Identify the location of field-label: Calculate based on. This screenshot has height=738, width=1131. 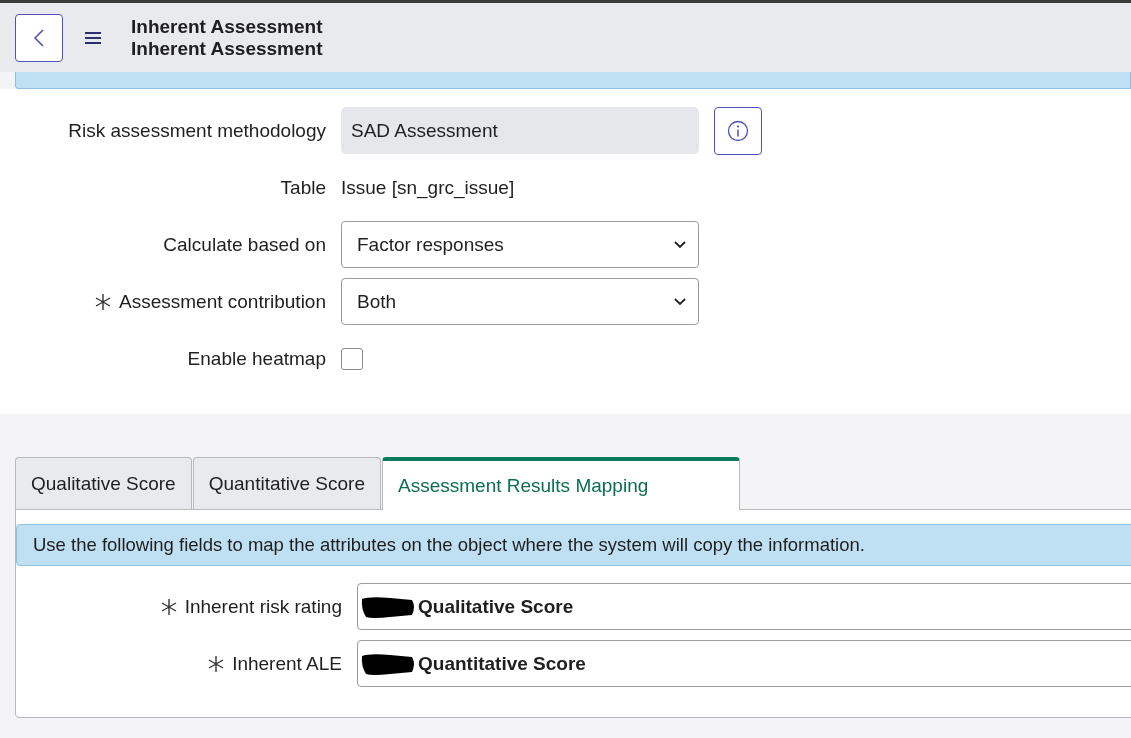
(244, 244).